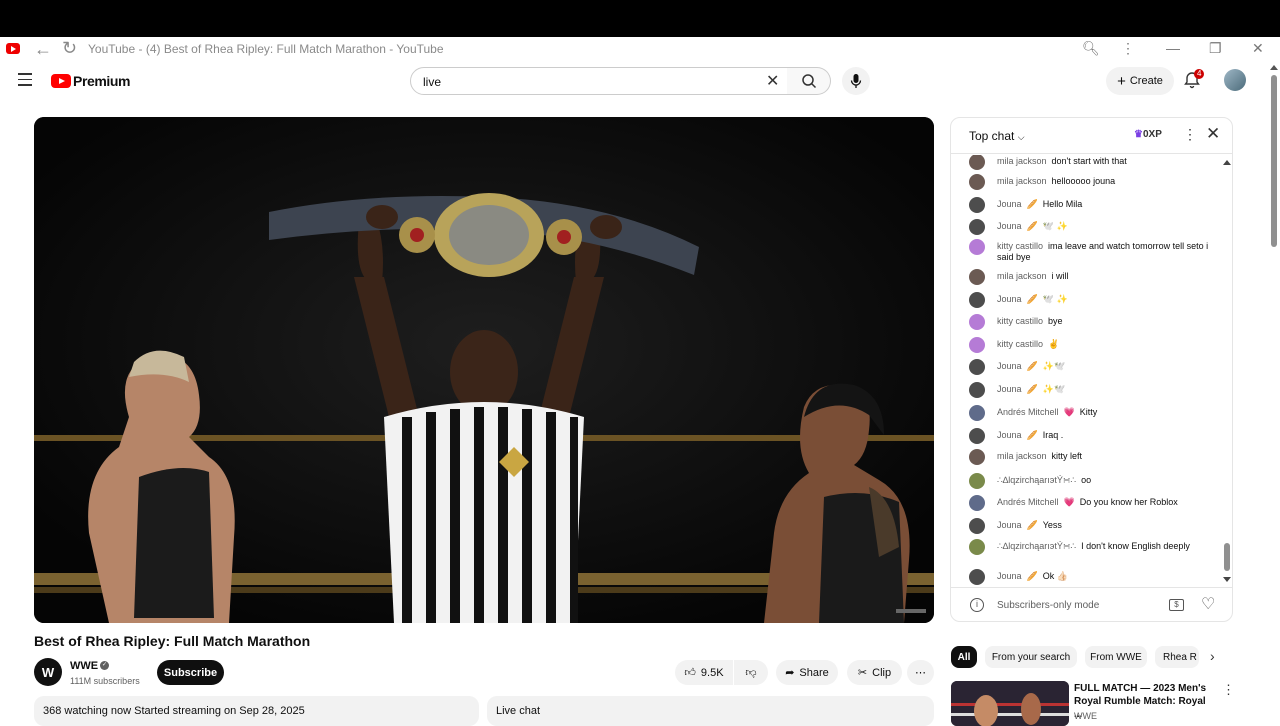  Describe the element at coordinates (599, 81) in the screenshot. I see `search-input: live` at that location.